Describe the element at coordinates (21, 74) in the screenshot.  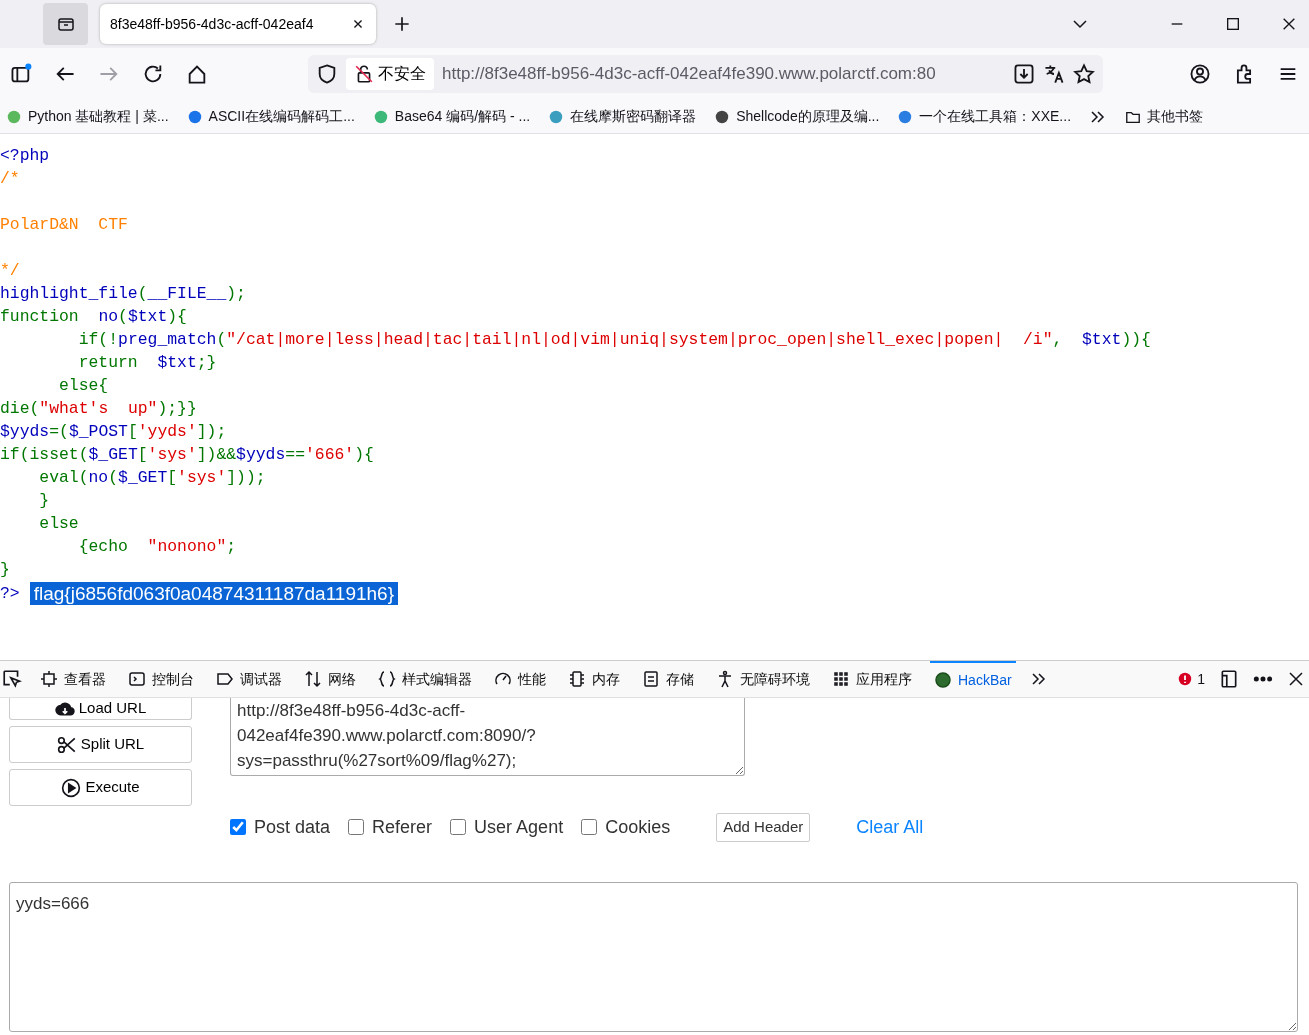
I see `sidebar-icon` at that location.